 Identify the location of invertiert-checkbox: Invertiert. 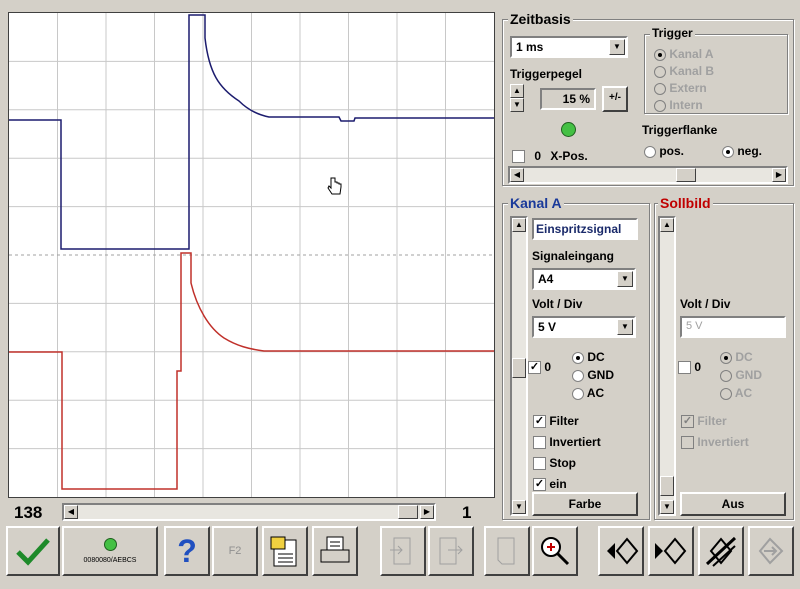
(567, 442).